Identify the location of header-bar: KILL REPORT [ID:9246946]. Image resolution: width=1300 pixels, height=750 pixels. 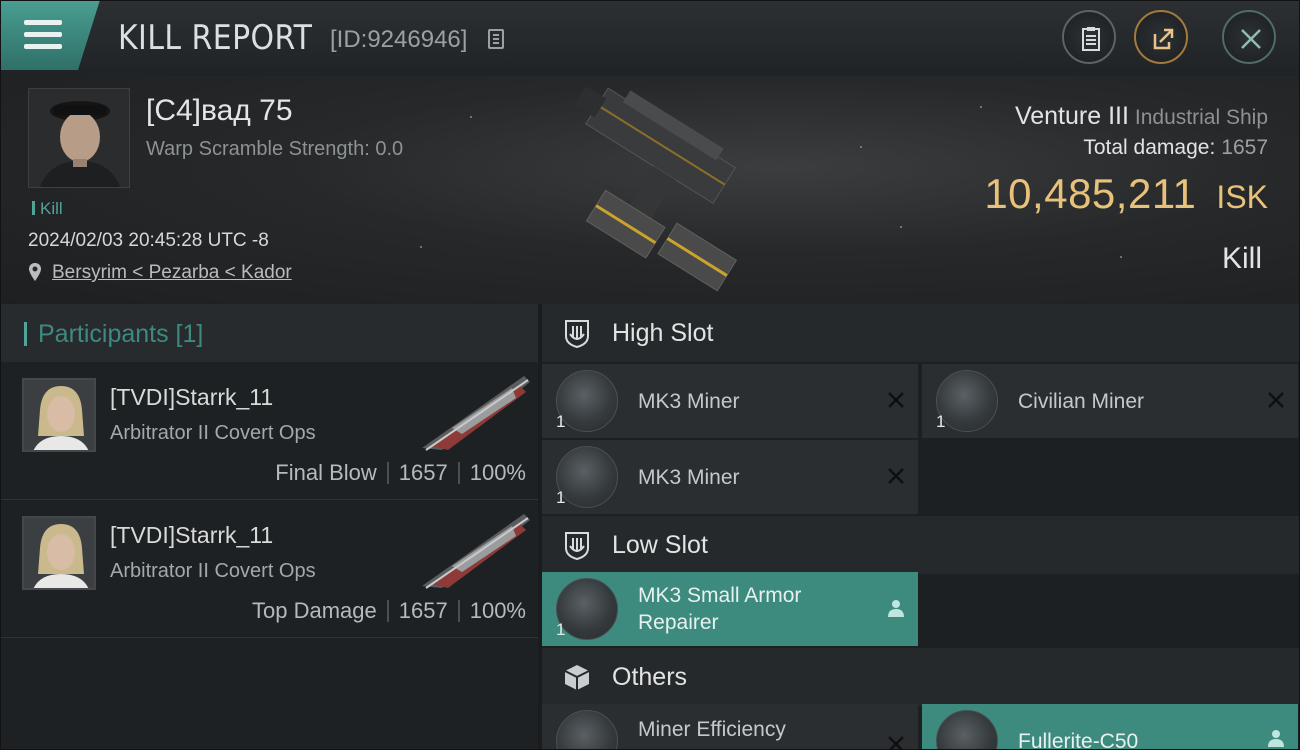
(650, 38).